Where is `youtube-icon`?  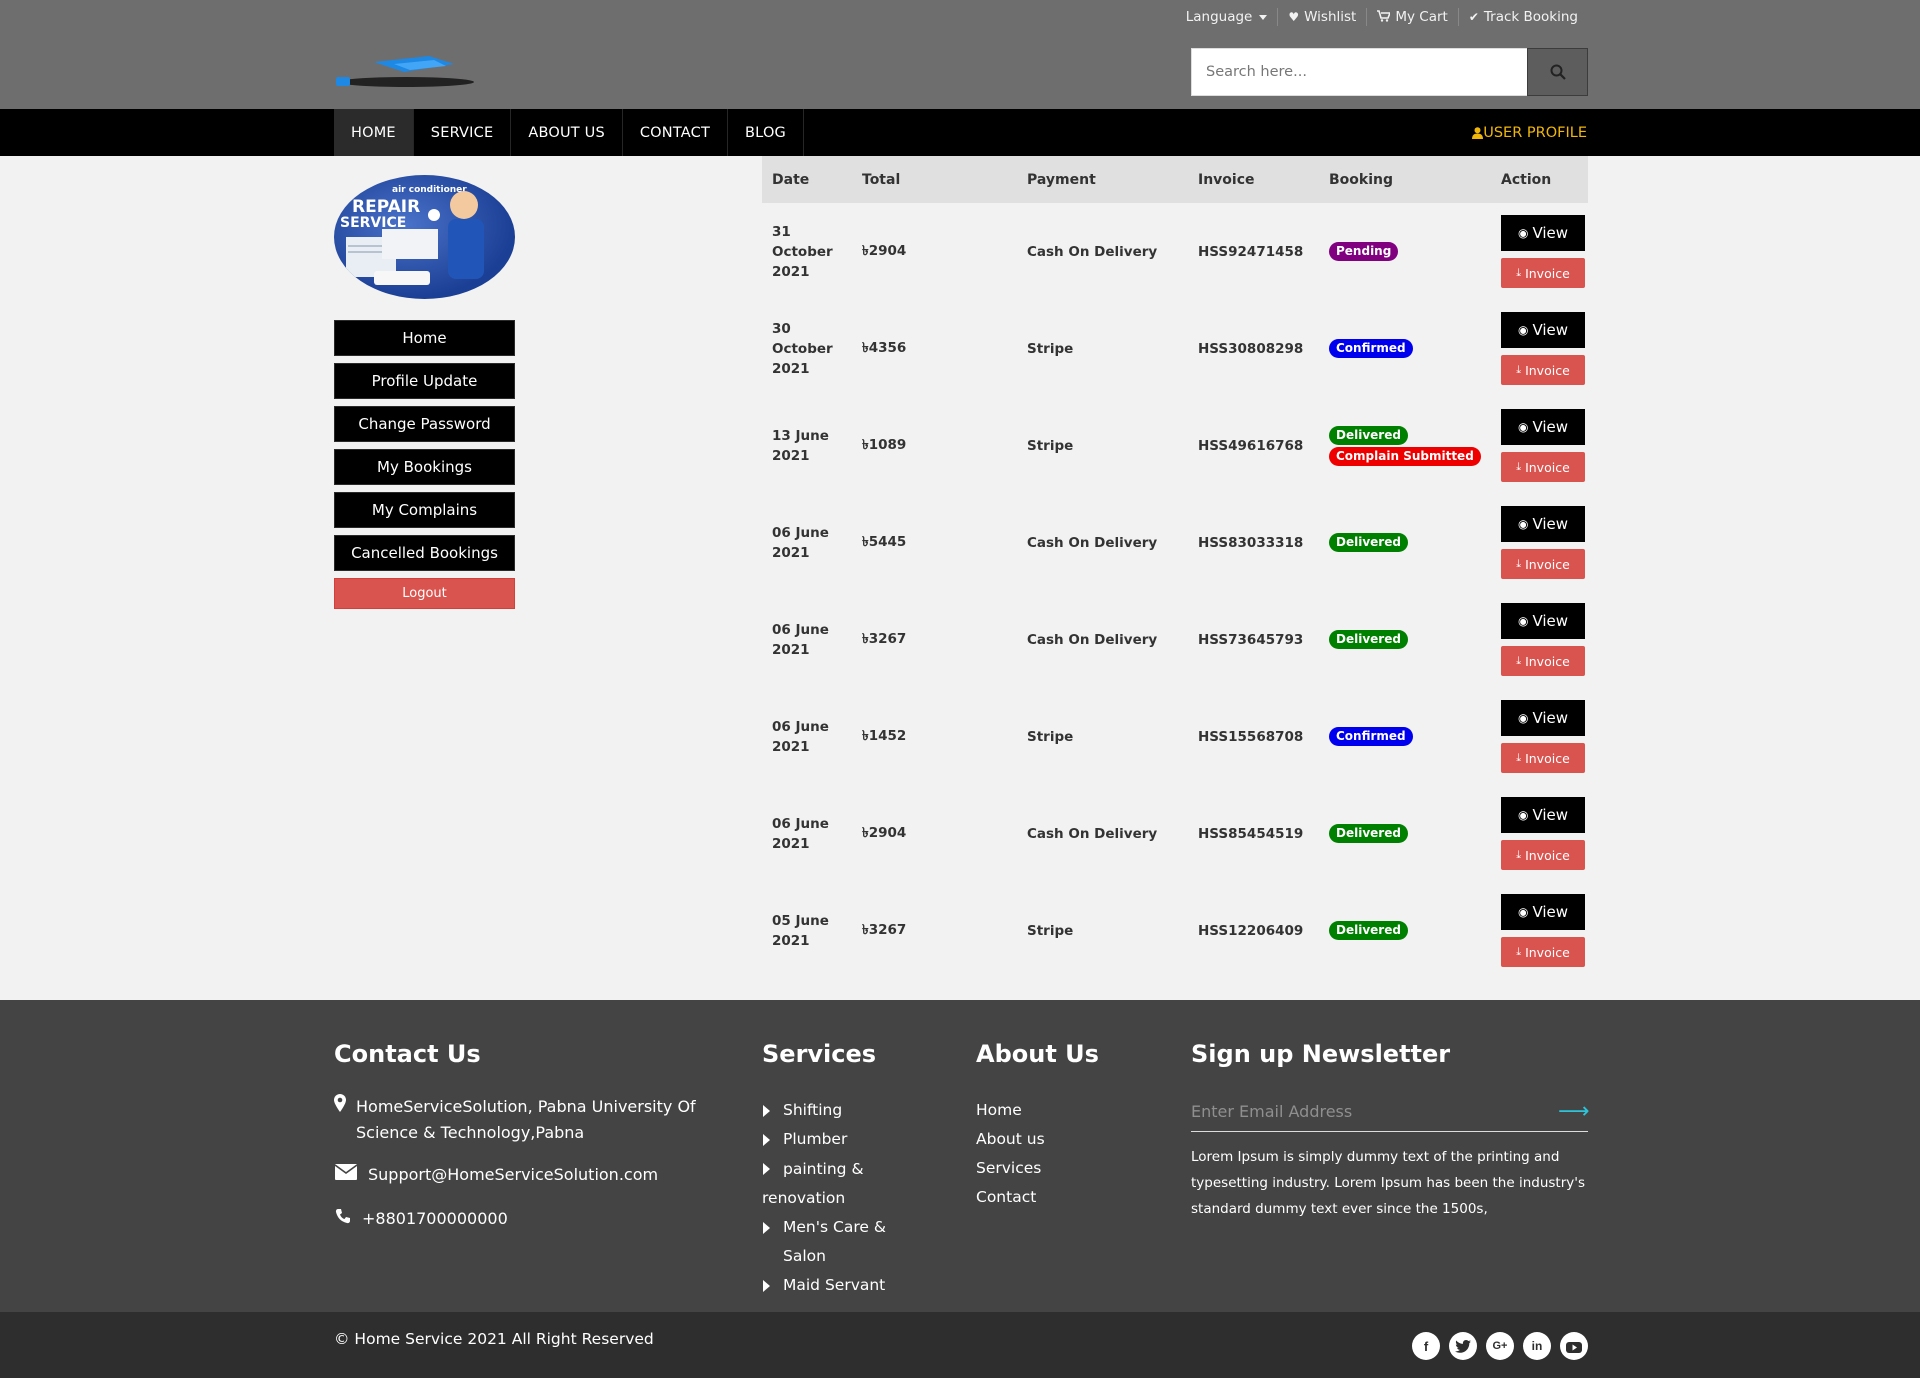
youtube-icon is located at coordinates (1574, 1346).